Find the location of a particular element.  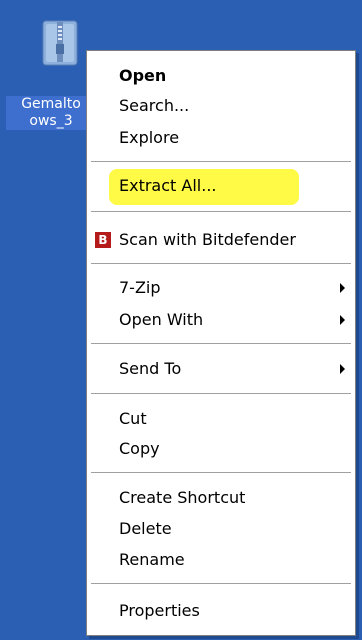

desktop-icon-label: Gemalto ows_3 is located at coordinates (51, 113).